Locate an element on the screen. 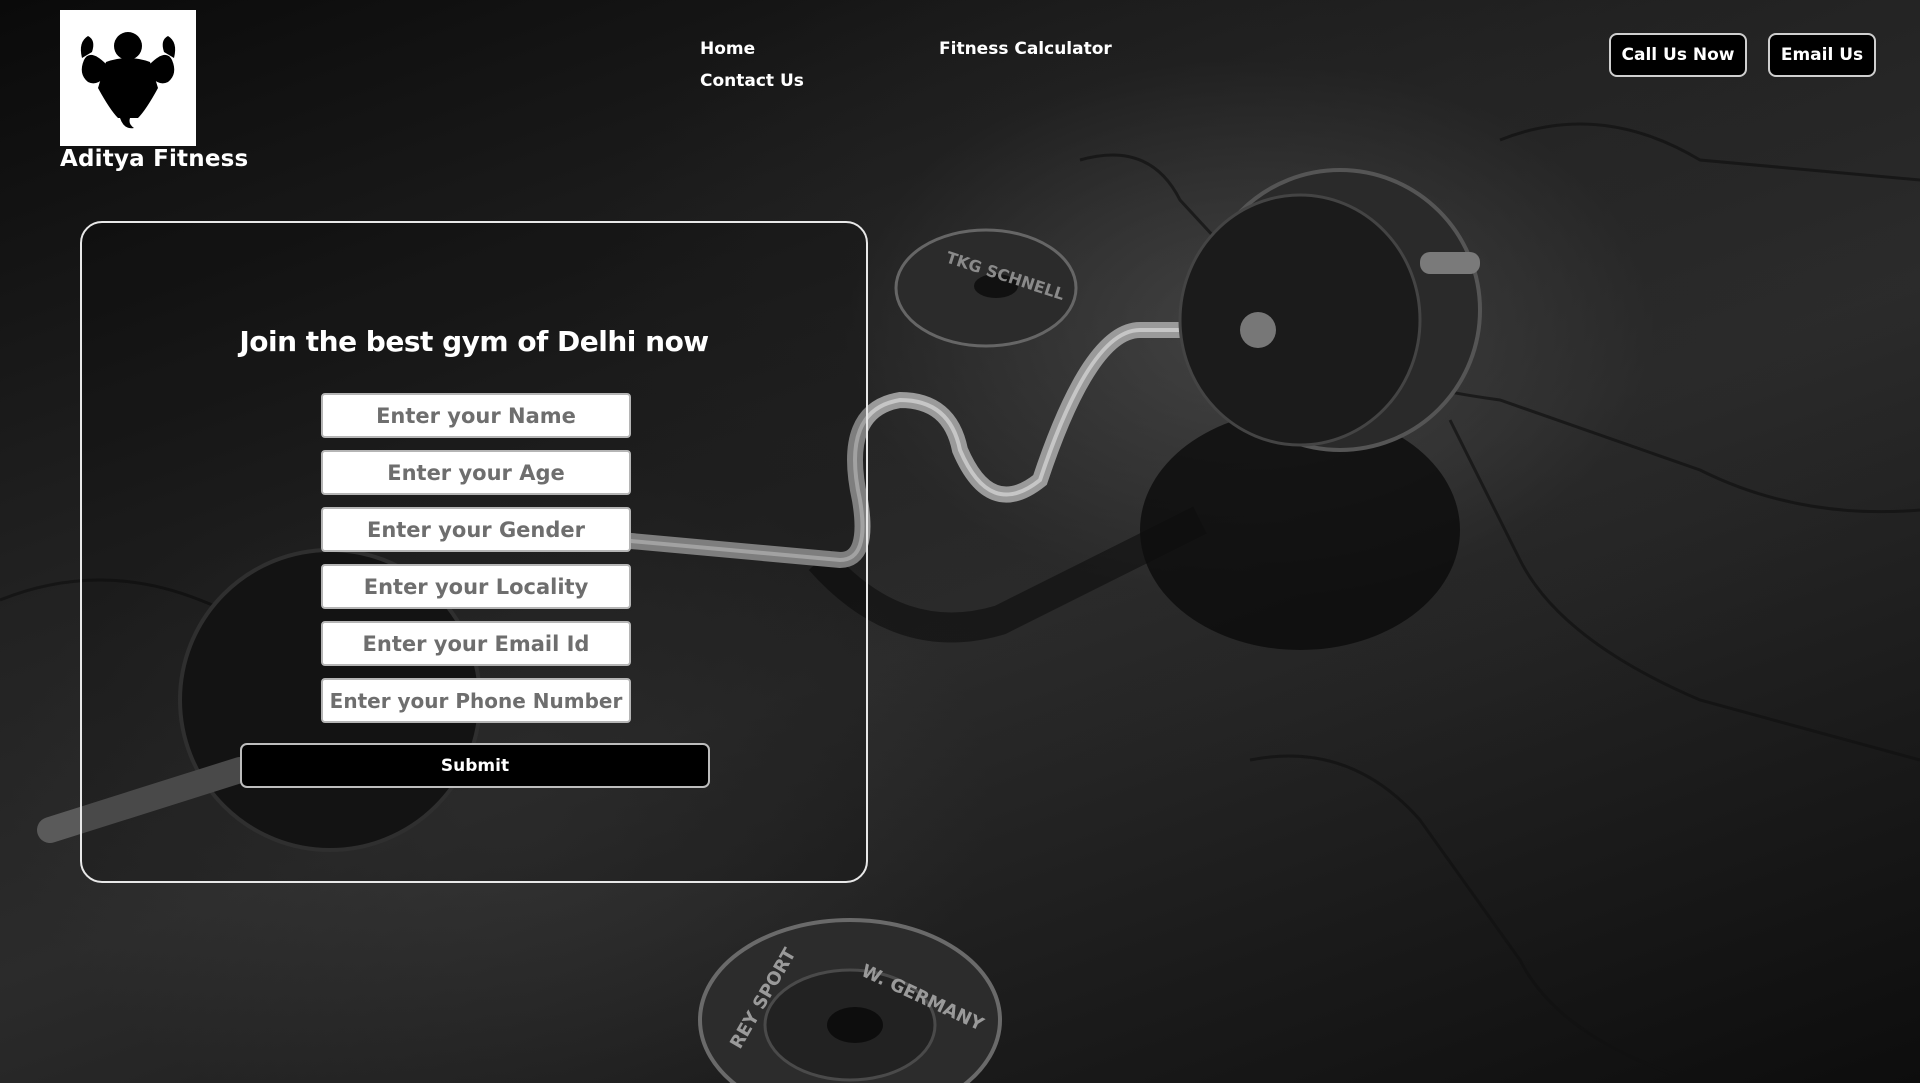  call-us-button: Call Us Now is located at coordinates (1678, 55).